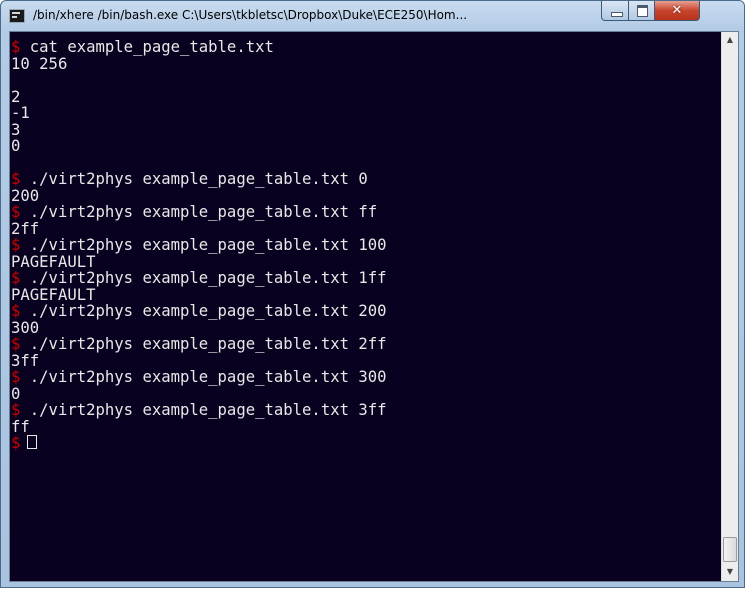  Describe the element at coordinates (199, 113) in the screenshot. I see `output-line: -1` at that location.